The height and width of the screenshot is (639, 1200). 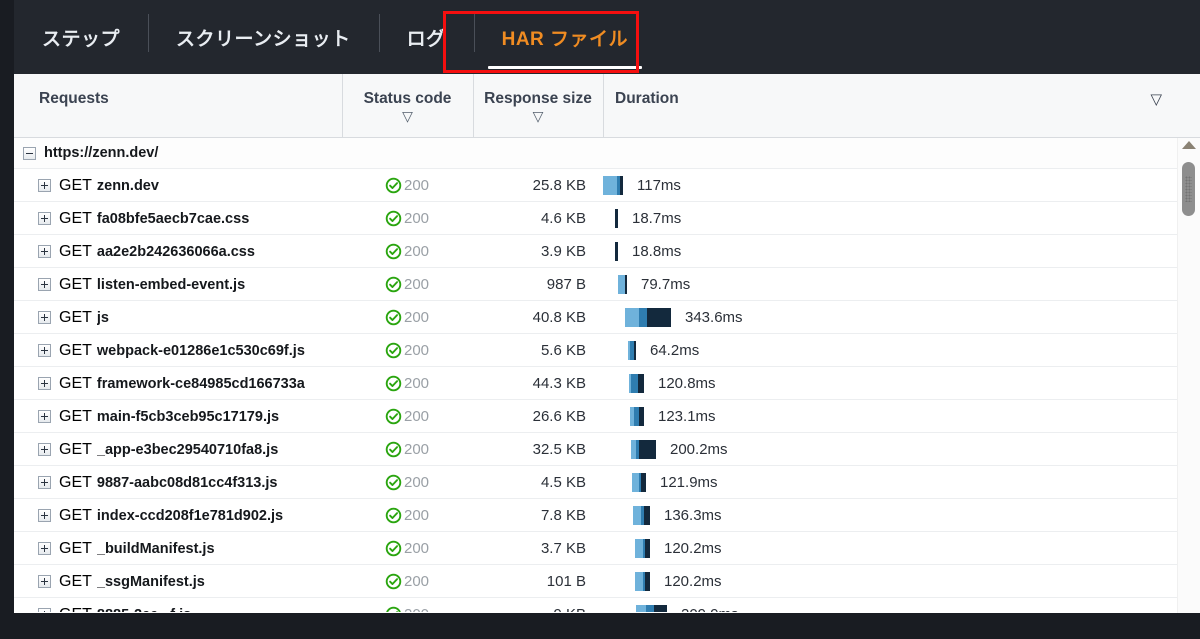 What do you see at coordinates (607, 153) in the screenshot?
I see `request-group-row: https://zenn.dev/` at bounding box center [607, 153].